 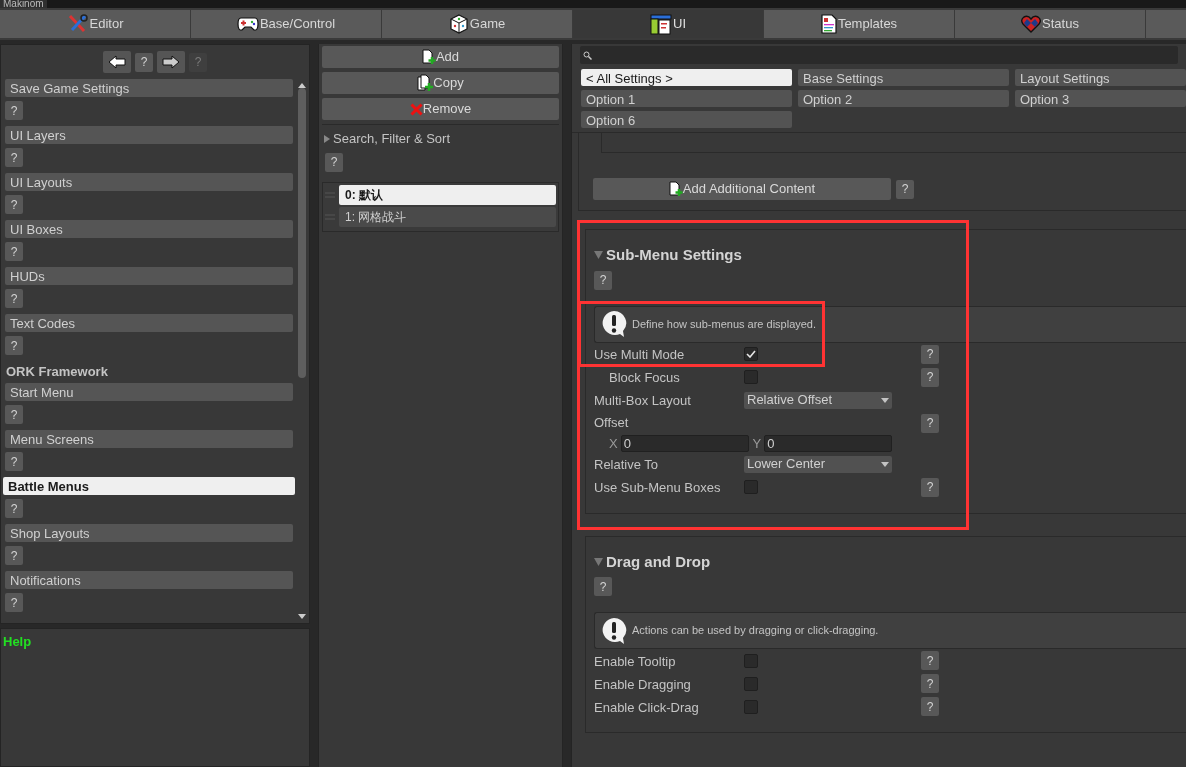 I want to click on setting-label: Offset, so click(x=611, y=423).